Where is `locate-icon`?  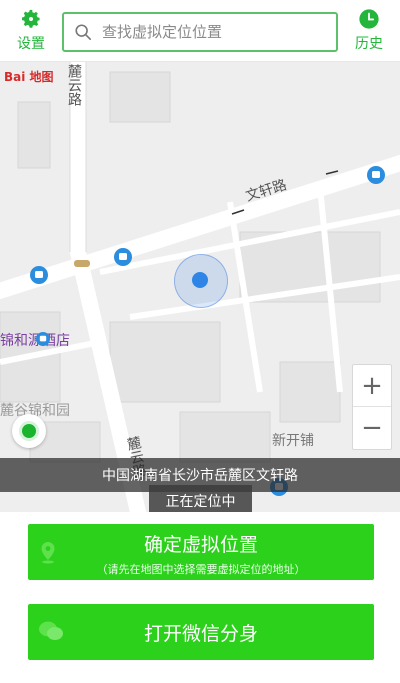 locate-icon is located at coordinates (29, 431).